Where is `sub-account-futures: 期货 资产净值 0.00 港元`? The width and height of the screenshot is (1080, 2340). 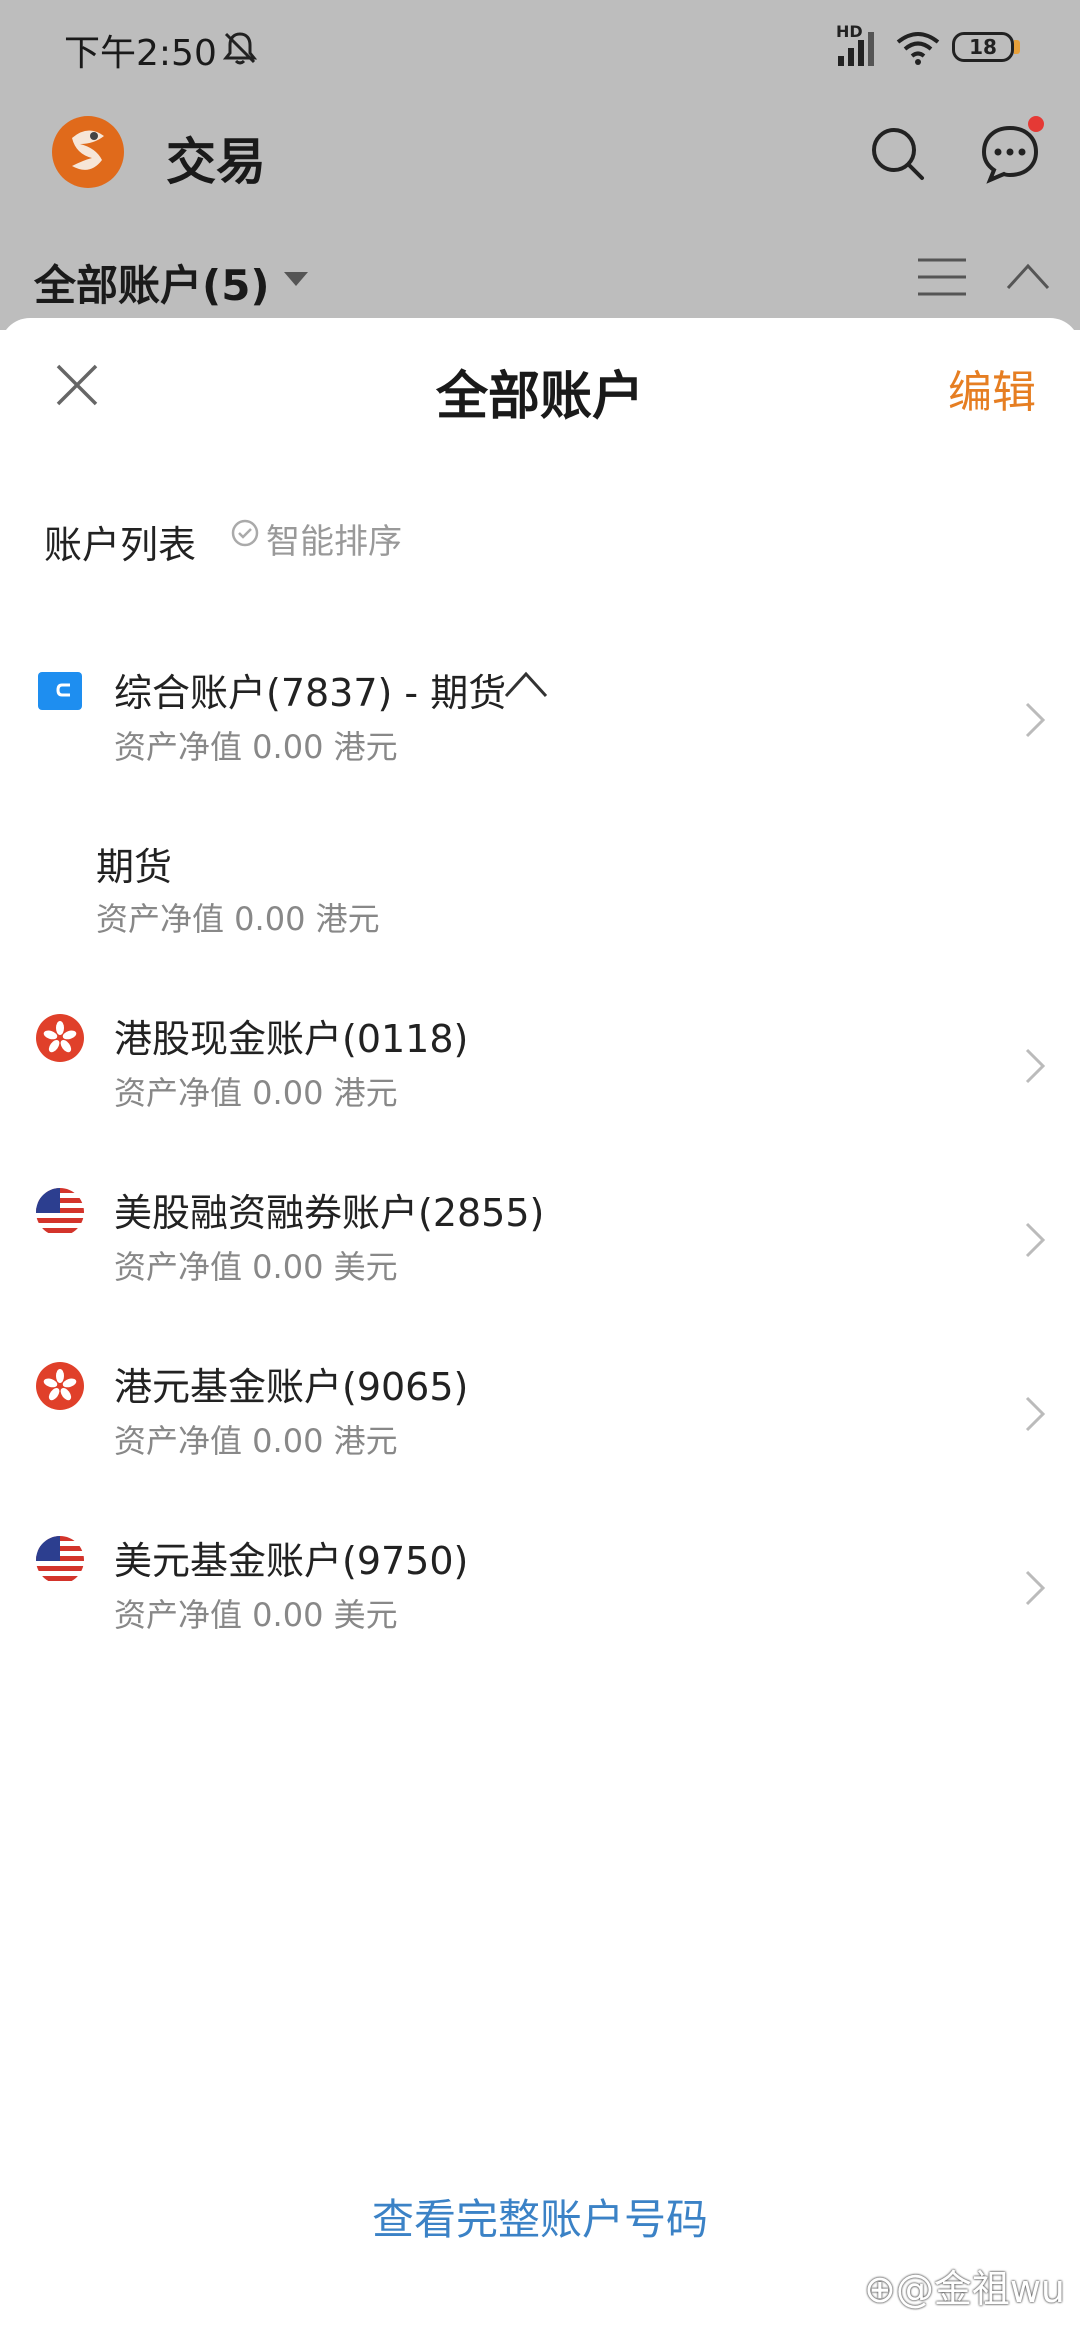 sub-account-futures: 期货 资产净值 0.00 港元 is located at coordinates (540, 911).